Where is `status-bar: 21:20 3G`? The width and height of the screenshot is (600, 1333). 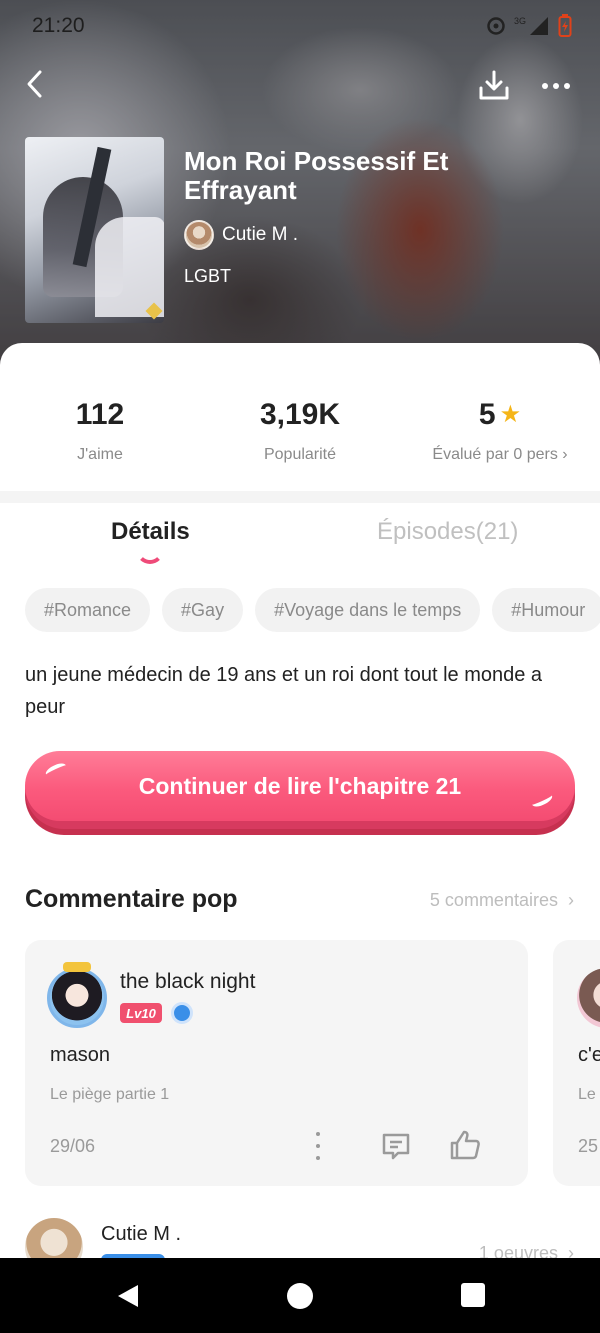 status-bar: 21:20 3G is located at coordinates (300, 26).